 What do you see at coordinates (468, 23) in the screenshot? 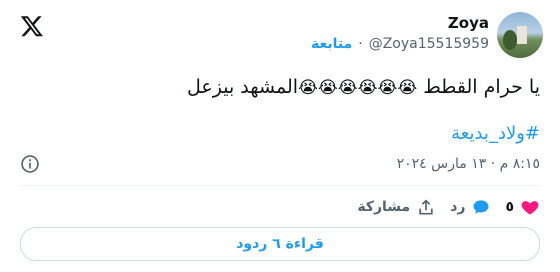
I see `display-name: Zoya` at bounding box center [468, 23].